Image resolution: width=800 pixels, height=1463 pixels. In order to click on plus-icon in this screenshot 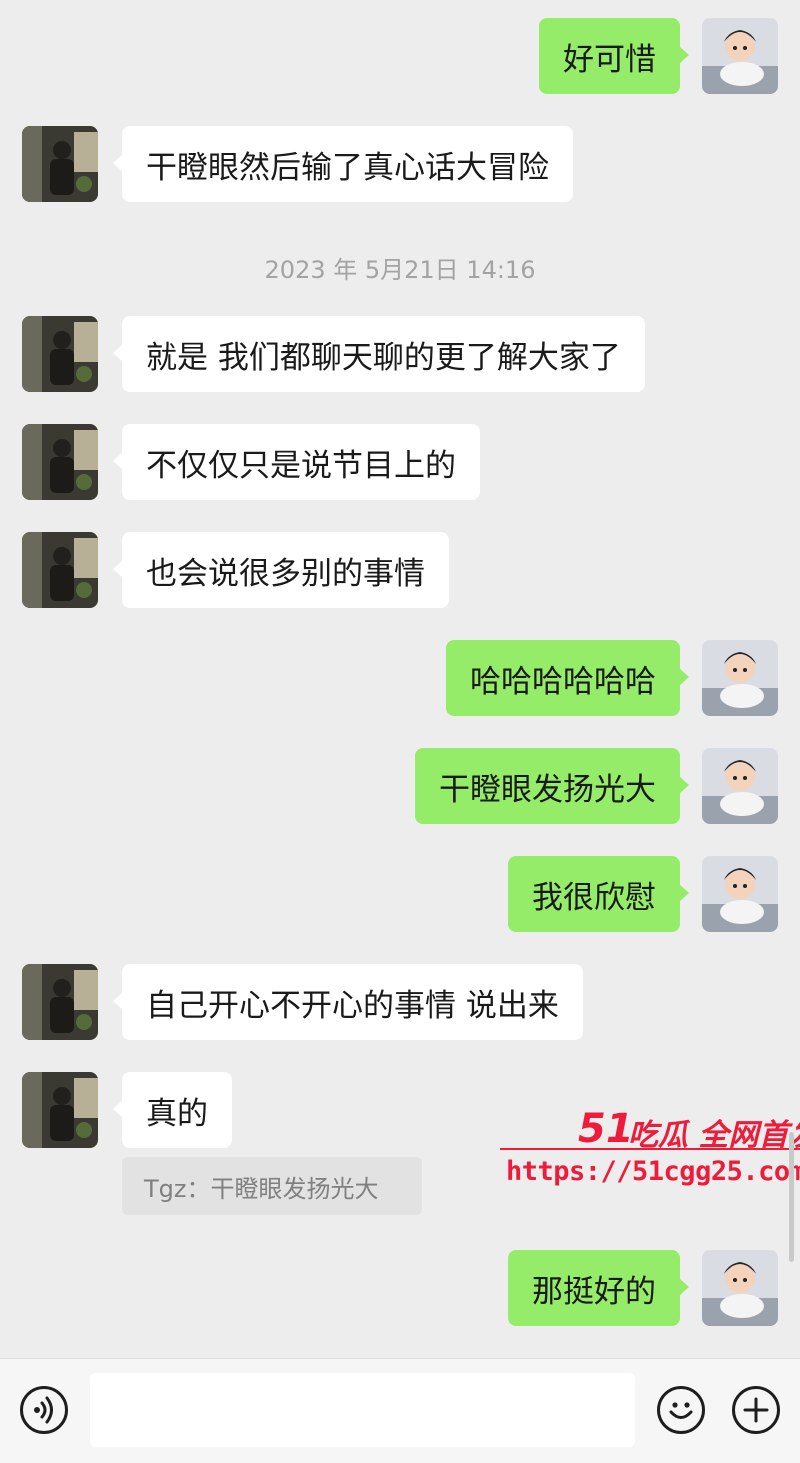, I will do `click(756, 1410)`.